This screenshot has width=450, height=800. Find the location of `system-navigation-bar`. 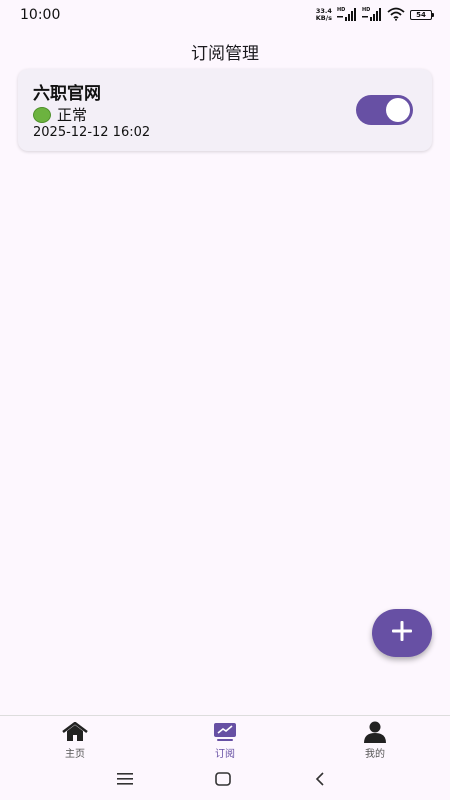

system-navigation-bar is located at coordinates (225, 780).